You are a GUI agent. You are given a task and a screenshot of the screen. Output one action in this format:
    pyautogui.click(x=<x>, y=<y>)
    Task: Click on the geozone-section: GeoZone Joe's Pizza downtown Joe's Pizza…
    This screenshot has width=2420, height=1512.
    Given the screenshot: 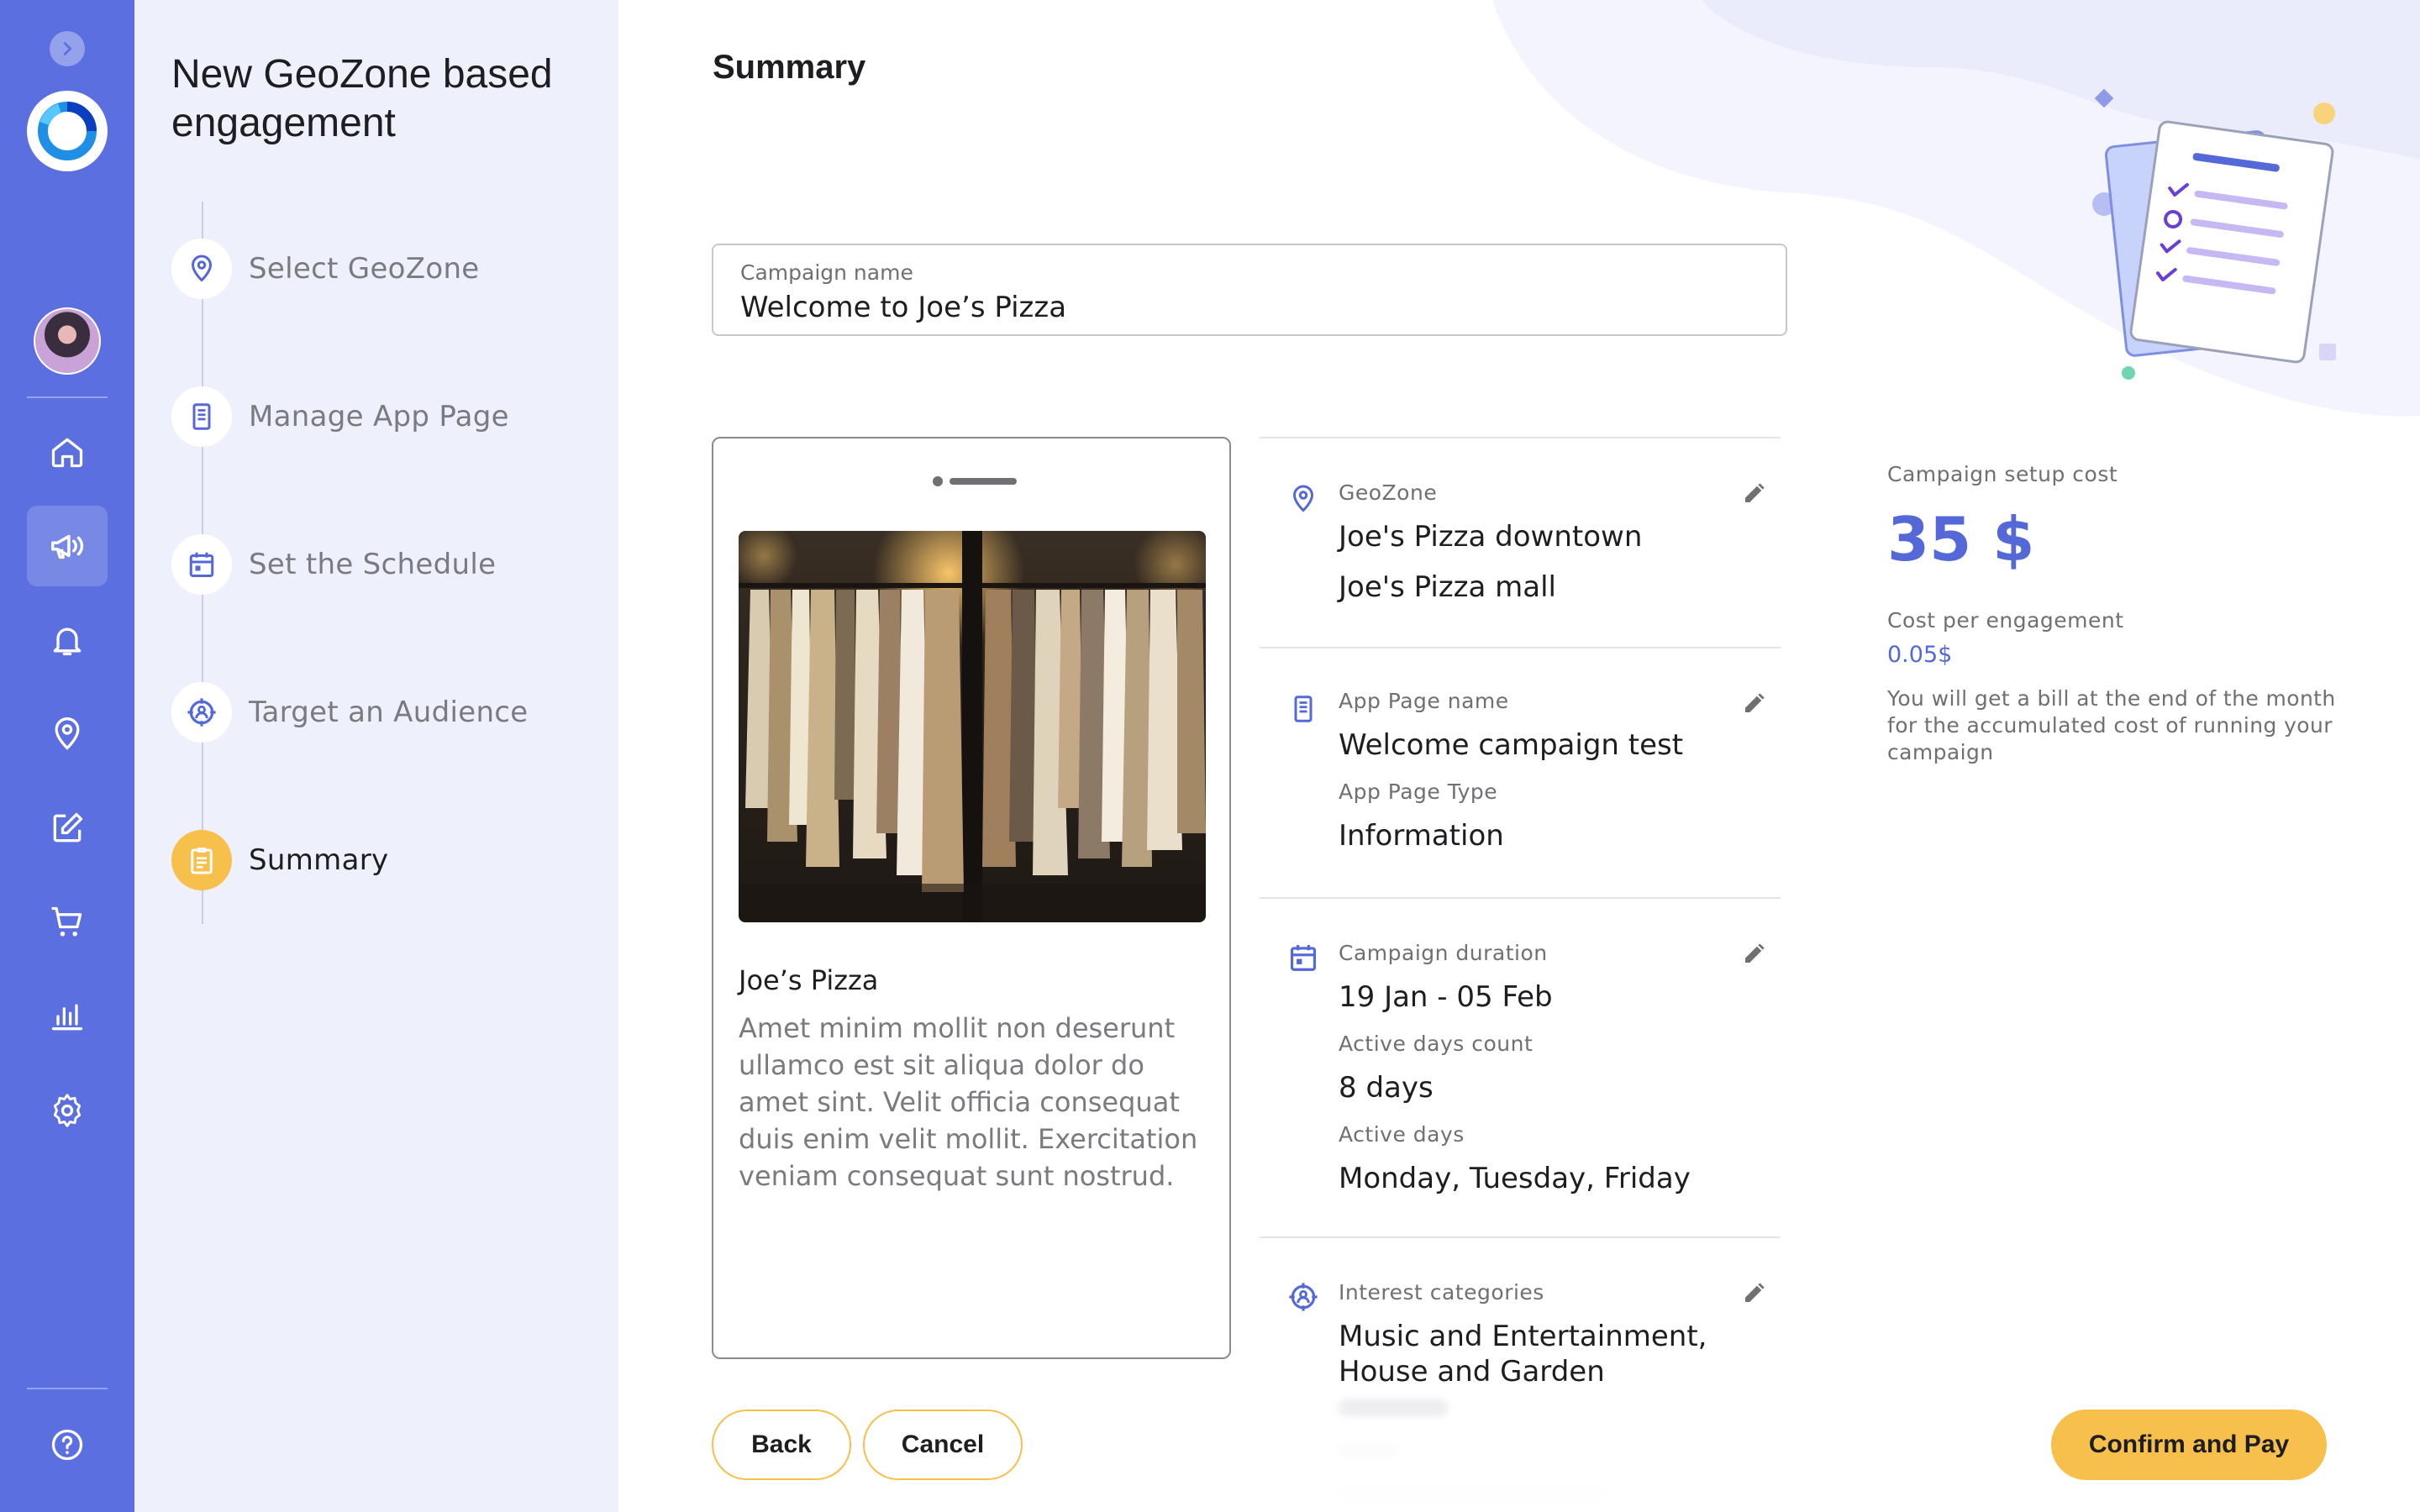 What is the action you would take?
    pyautogui.click(x=1520, y=542)
    